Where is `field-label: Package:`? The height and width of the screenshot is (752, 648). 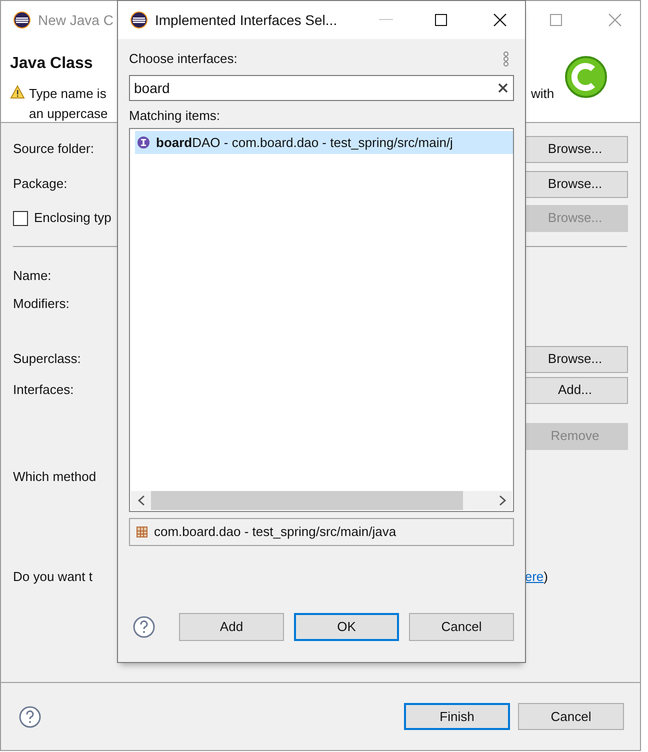
field-label: Package: is located at coordinates (40, 184).